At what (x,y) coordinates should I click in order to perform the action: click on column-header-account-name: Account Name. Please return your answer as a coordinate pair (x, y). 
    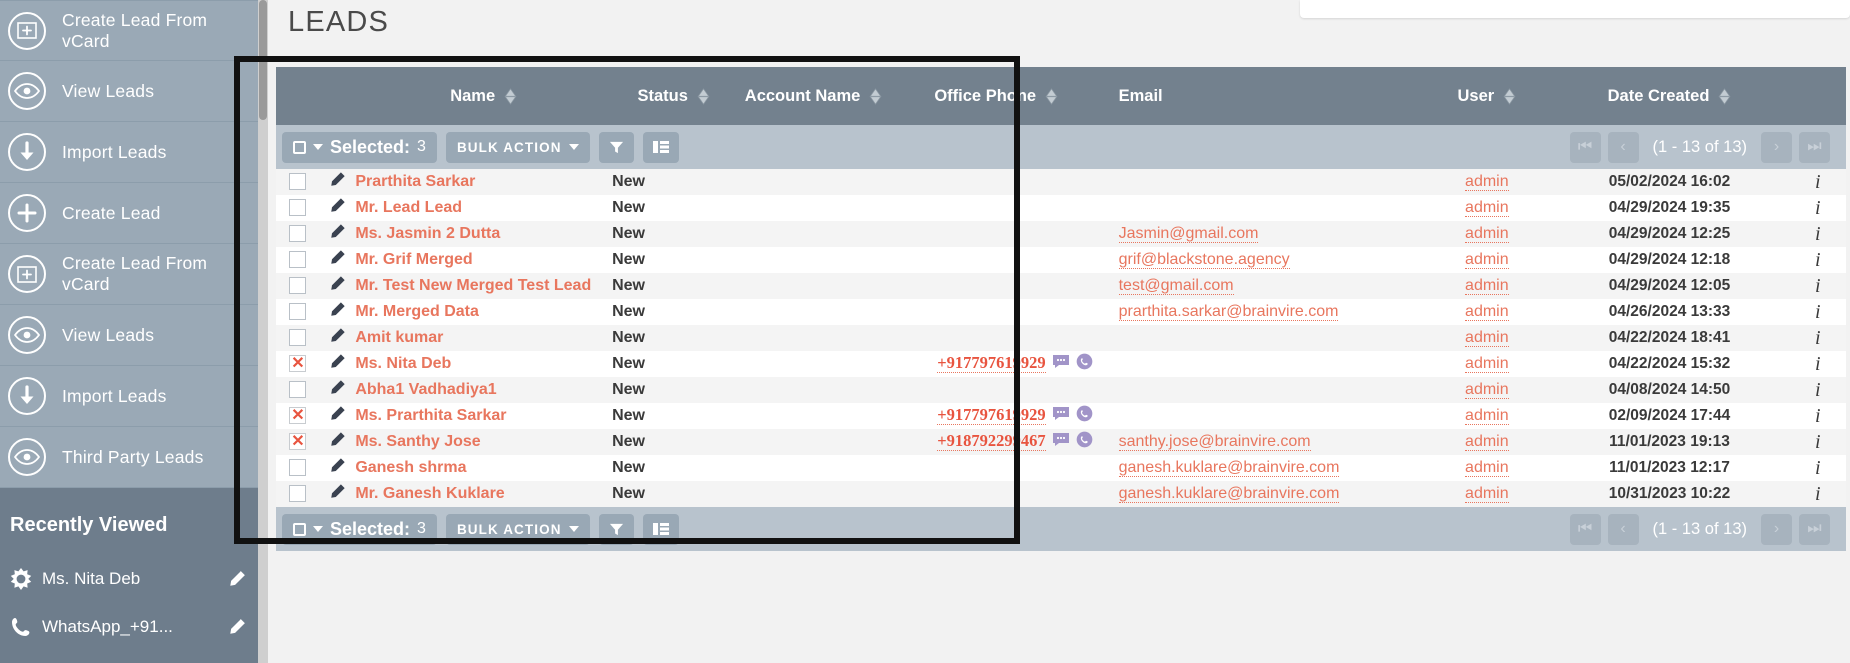
    Looking at the image, I should click on (813, 96).